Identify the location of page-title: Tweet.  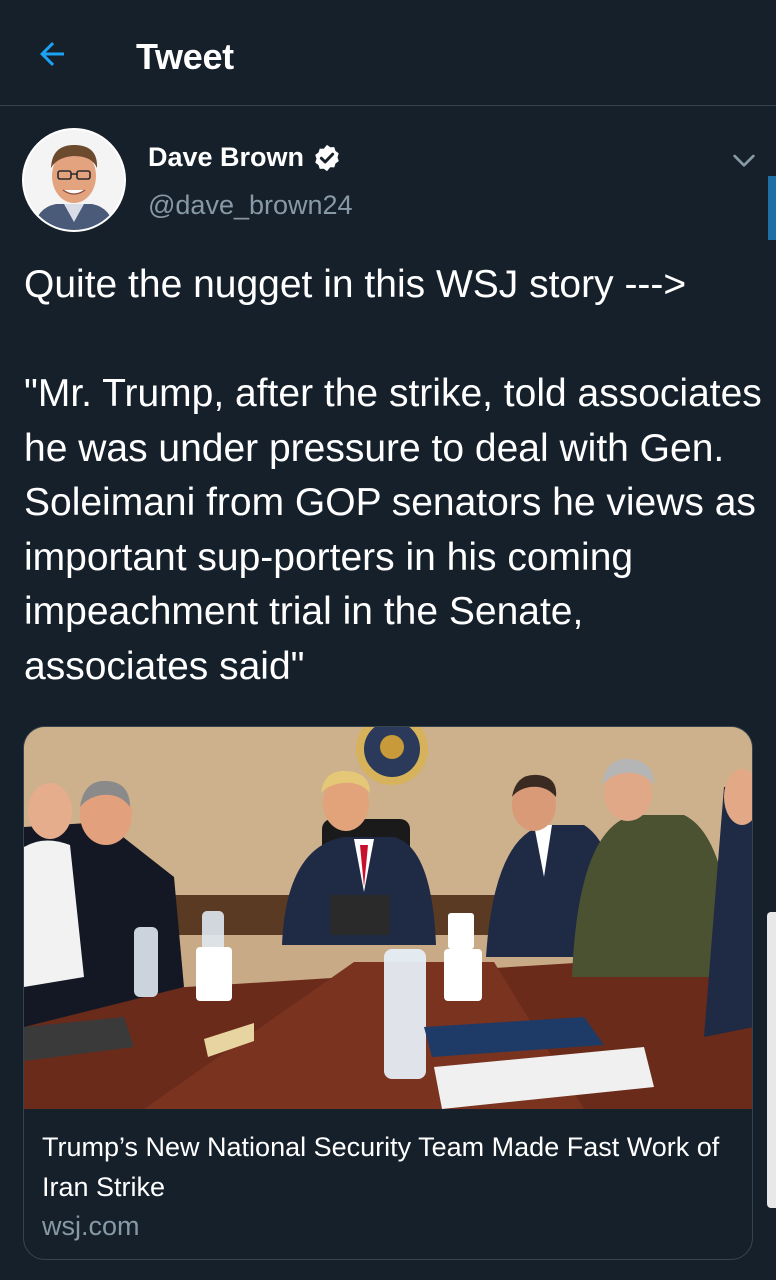
(185, 56).